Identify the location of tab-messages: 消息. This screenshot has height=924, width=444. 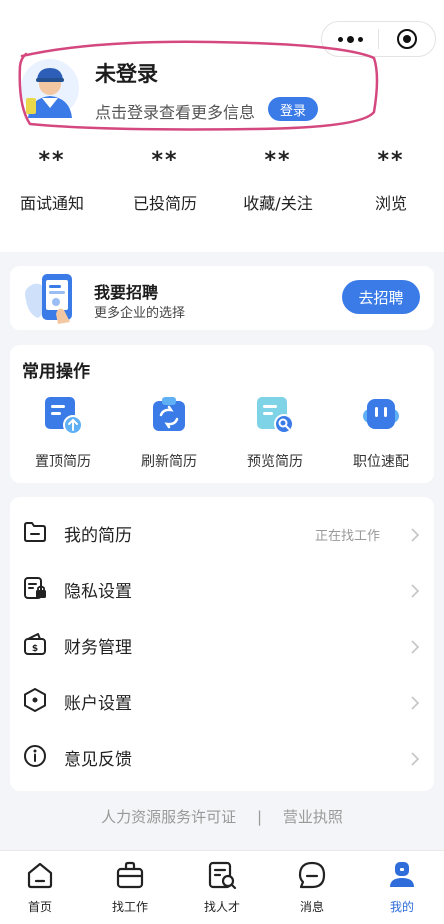
(312, 887).